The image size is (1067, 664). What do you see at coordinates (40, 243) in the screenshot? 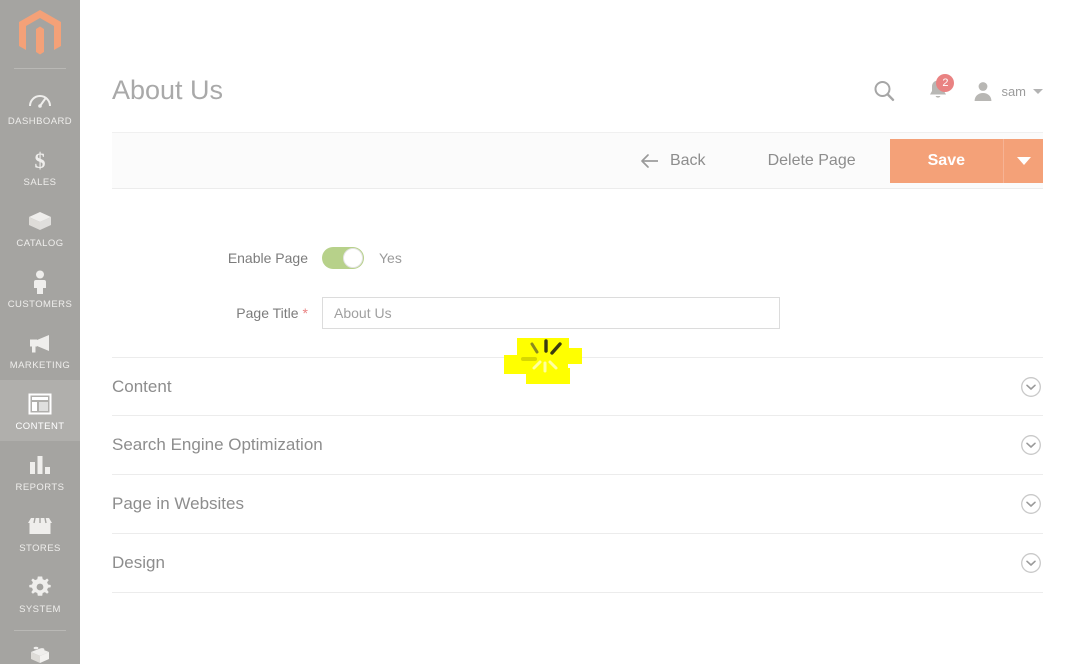
I see `sidebar-item-label: CATALOG` at bounding box center [40, 243].